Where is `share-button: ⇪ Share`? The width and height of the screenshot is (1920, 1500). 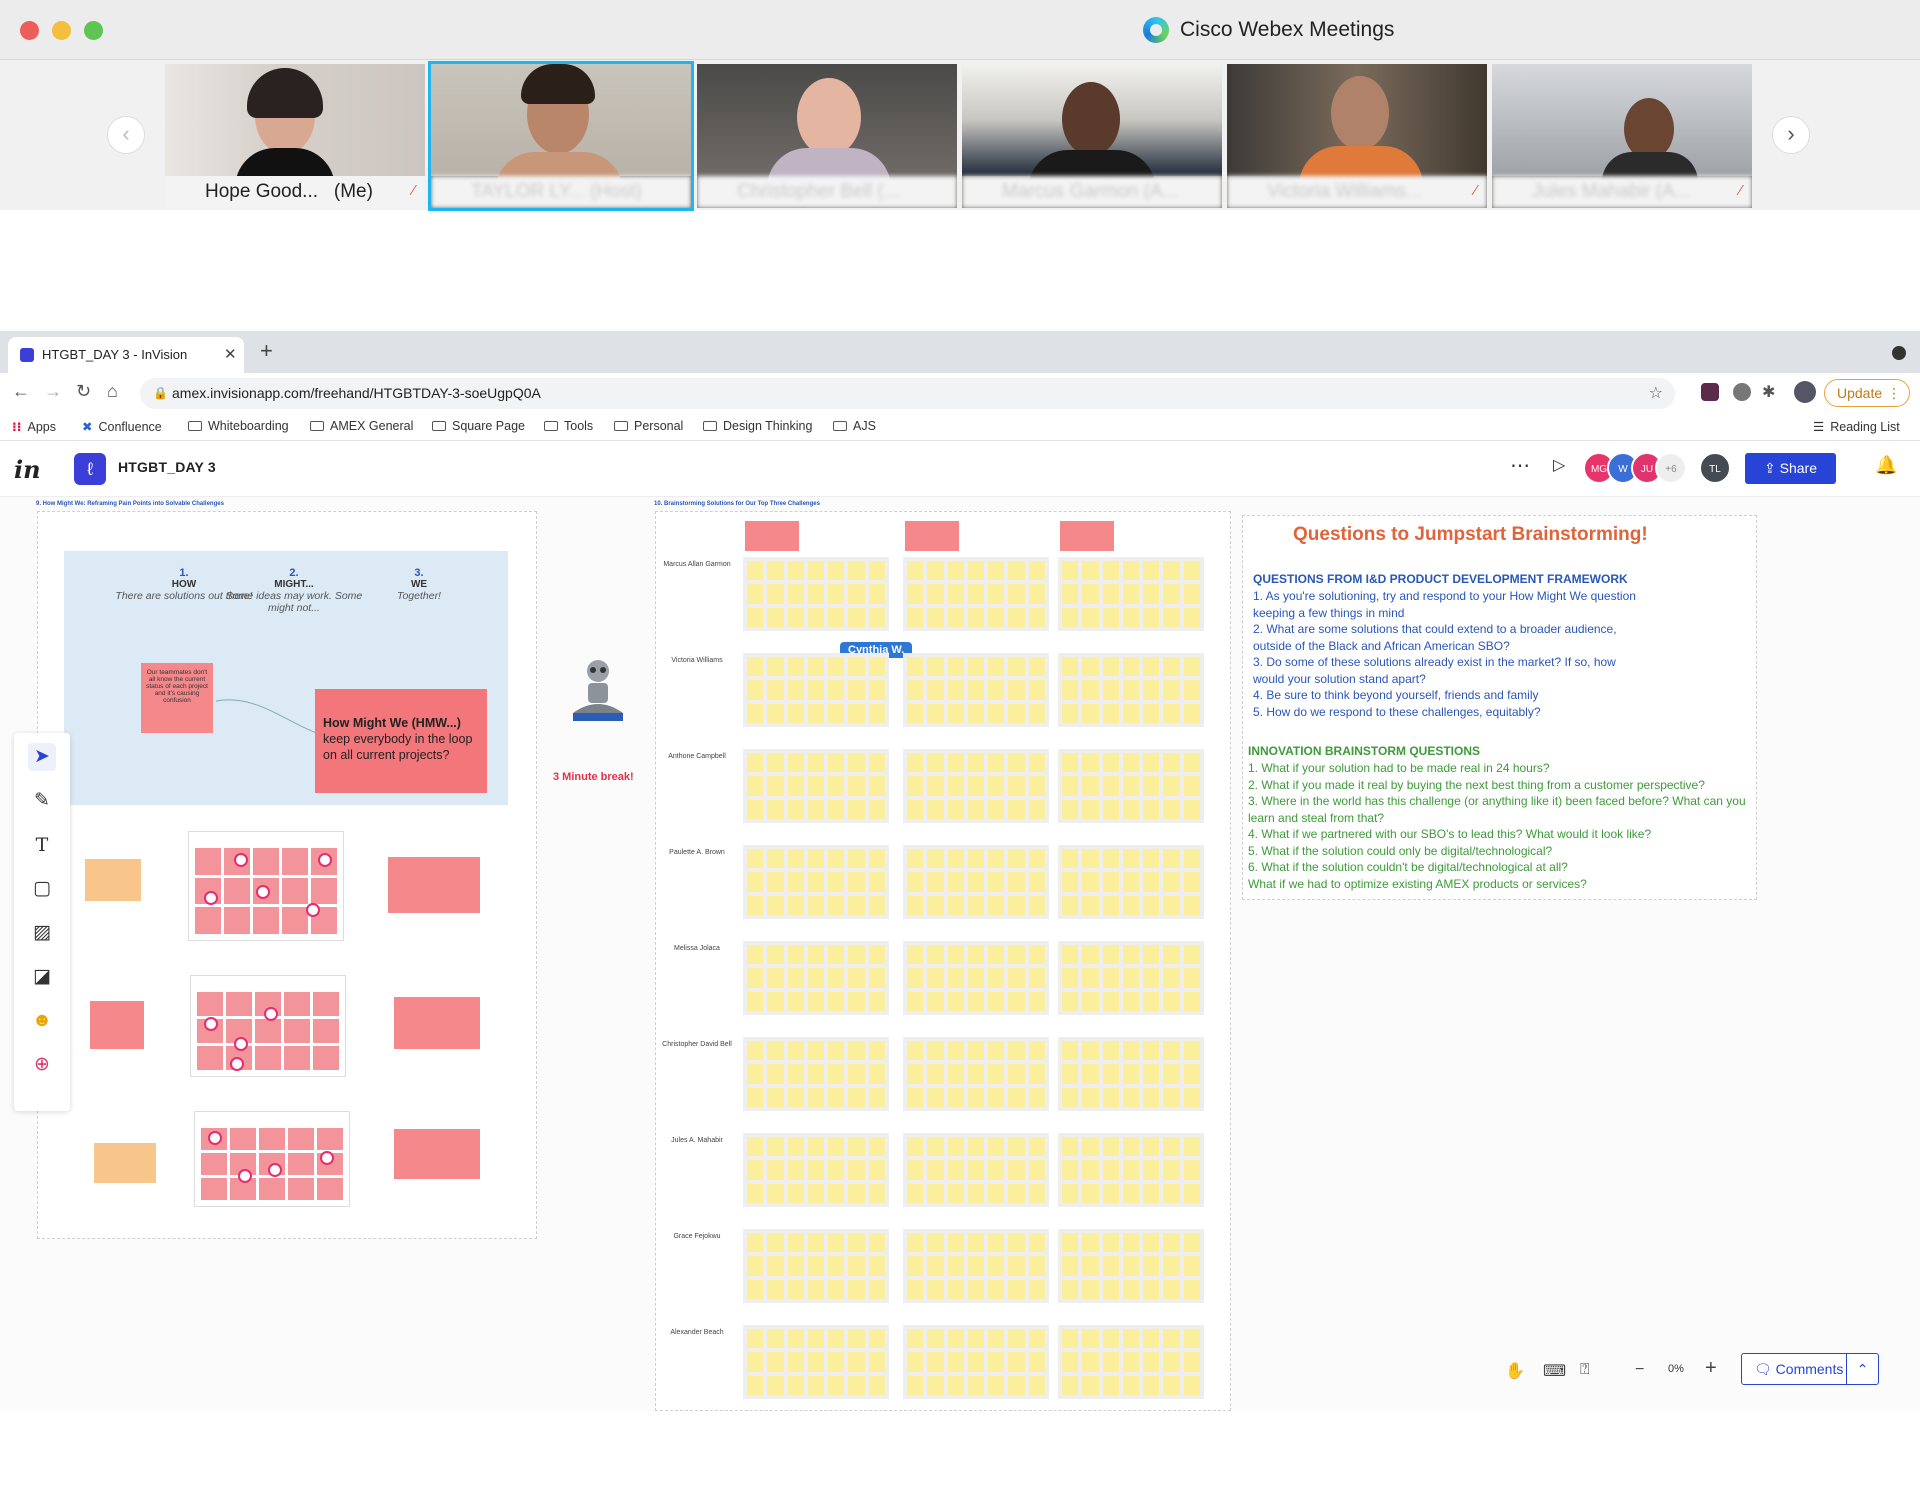
share-button: ⇪ Share is located at coordinates (1790, 468).